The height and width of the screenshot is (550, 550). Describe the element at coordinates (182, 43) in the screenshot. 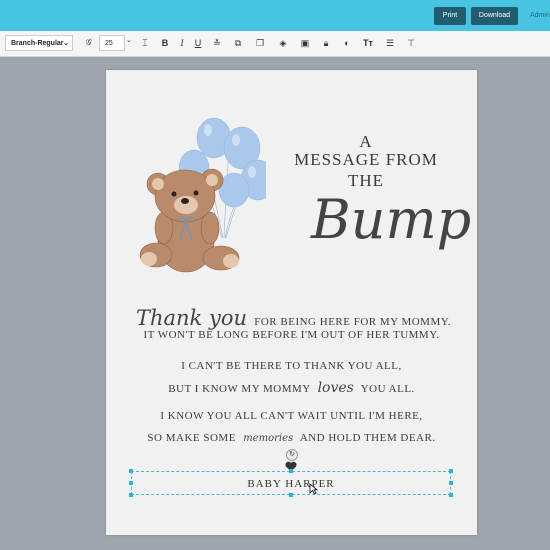

I see `italic-icon: I` at that location.